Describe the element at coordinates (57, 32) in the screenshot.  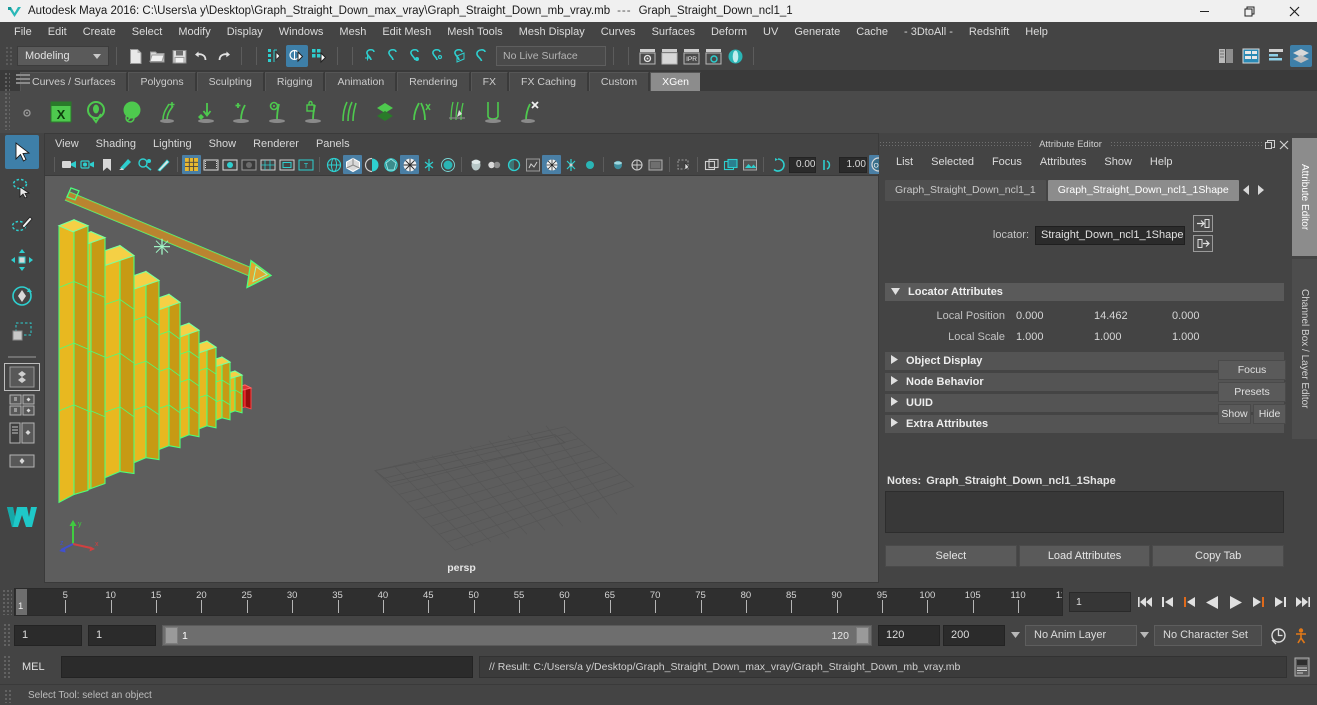
I see `menu-item-edit: Edit` at that location.